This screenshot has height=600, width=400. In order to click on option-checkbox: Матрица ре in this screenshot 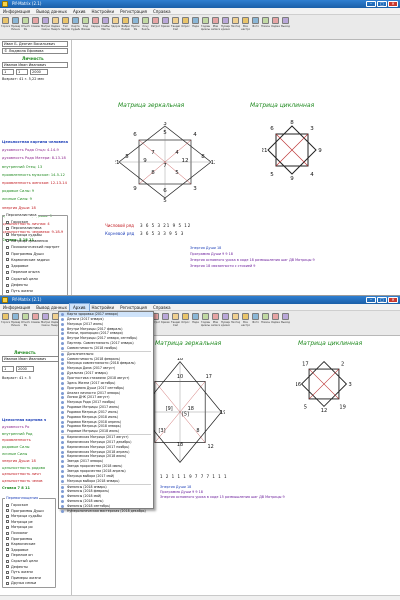, I will do `click(19, 522)`.